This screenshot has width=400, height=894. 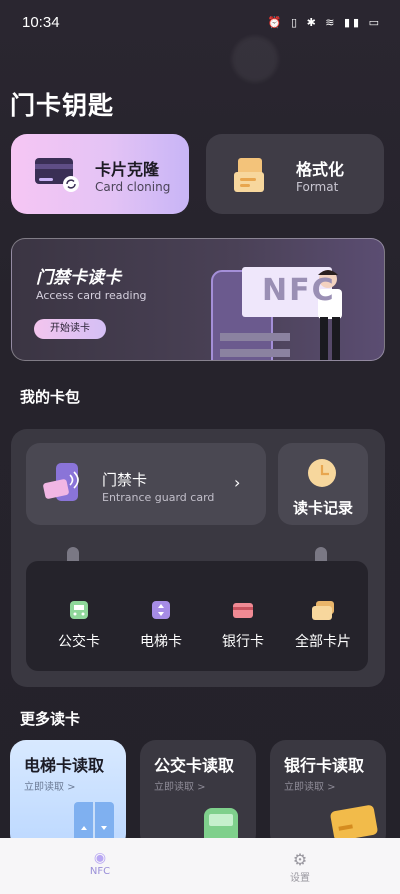 I want to click on bank-card-label: 银行卡, so click(x=243, y=642).